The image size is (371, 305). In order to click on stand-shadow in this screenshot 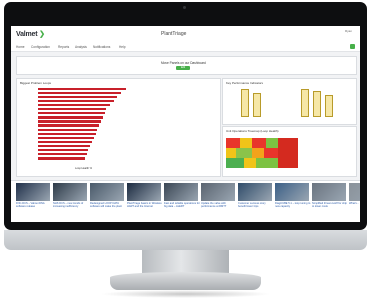, I will do `click(185, 294)`.